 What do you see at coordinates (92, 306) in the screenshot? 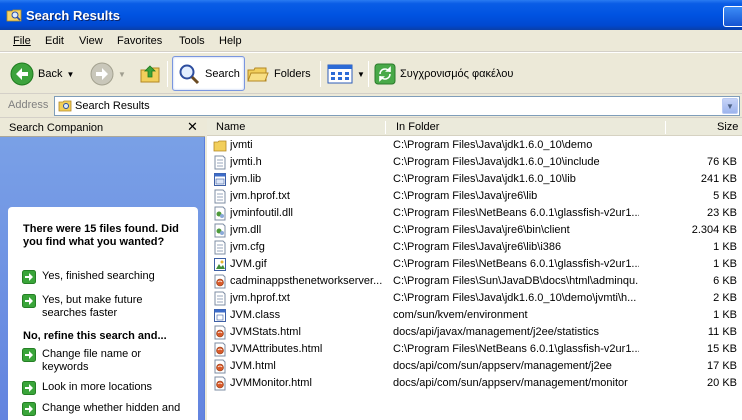
I see `option-label: Yes, but make future searches faster` at bounding box center [92, 306].